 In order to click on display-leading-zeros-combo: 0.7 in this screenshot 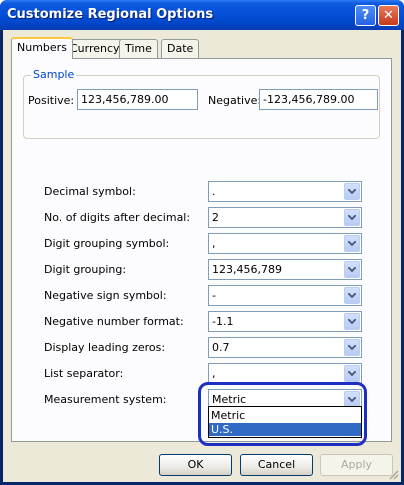, I will do `click(285, 347)`.